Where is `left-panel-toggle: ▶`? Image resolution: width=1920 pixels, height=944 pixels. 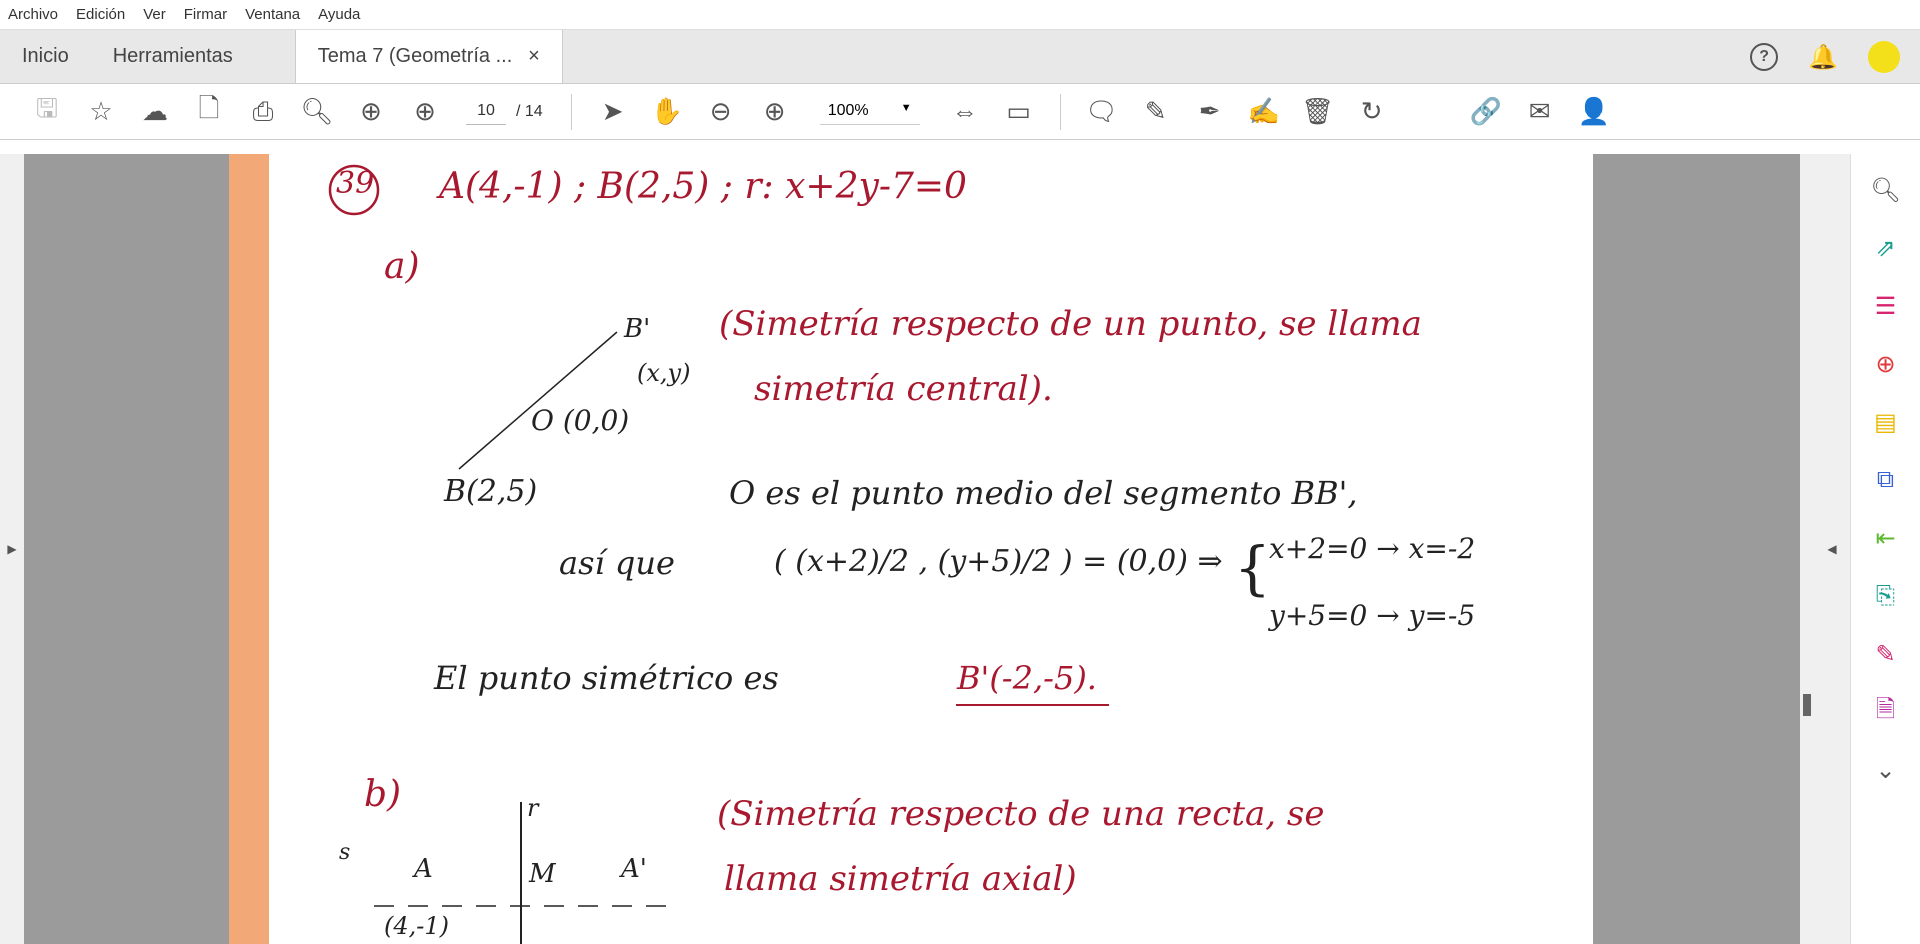 left-panel-toggle: ▶ is located at coordinates (12, 549).